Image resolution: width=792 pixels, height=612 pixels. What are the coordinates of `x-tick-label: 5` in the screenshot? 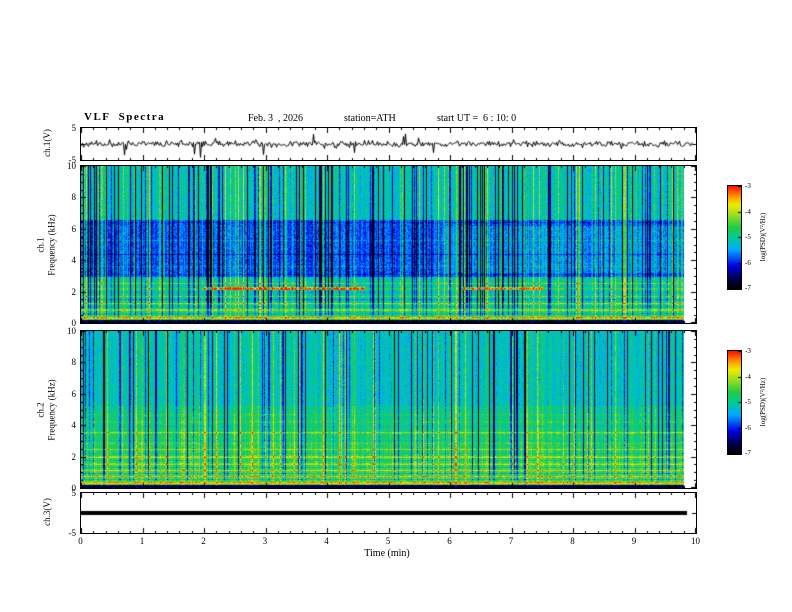 It's located at (388, 541).